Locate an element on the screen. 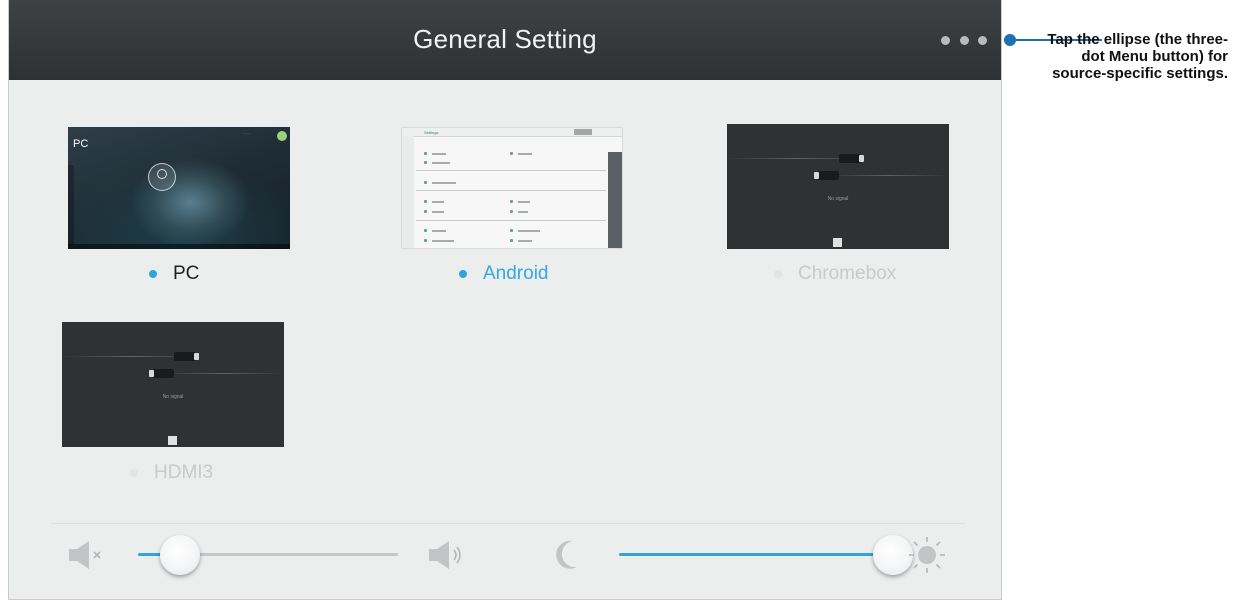 Image resolution: width=1243 pixels, height=602 pixels. source-tile-chromebox: No signal is located at coordinates (839, 186).